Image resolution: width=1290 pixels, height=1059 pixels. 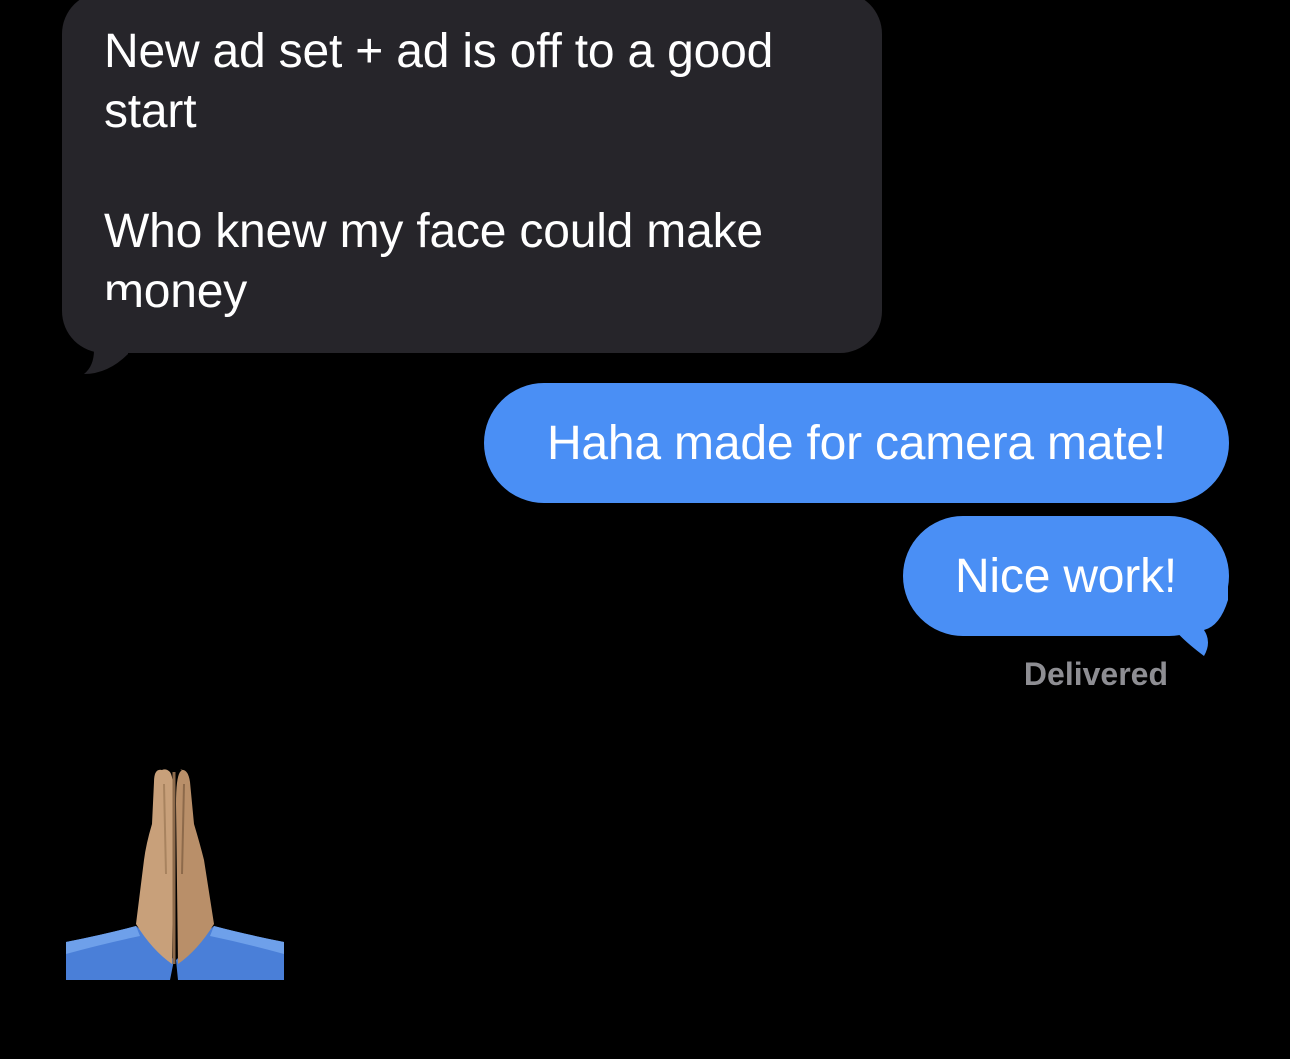 I want to click on outgoing-message-bubble: Haha made for camera mate!, so click(x=856, y=443).